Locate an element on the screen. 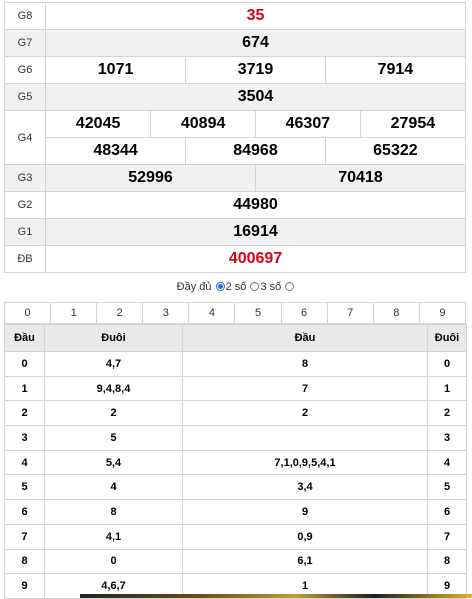 The height and width of the screenshot is (599, 472). digit-filter-cell: 1 is located at coordinates (74, 313).